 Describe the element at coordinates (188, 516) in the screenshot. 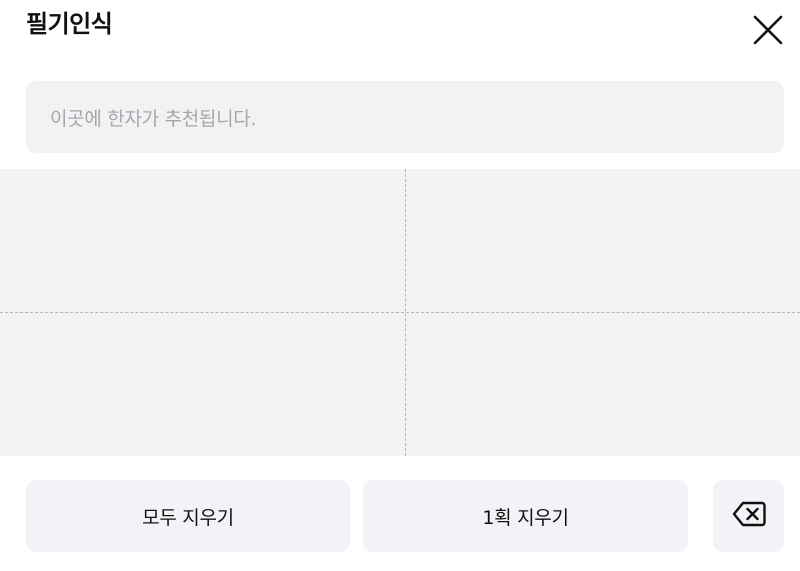

I see `clear-all-button: 모두 지우기` at that location.